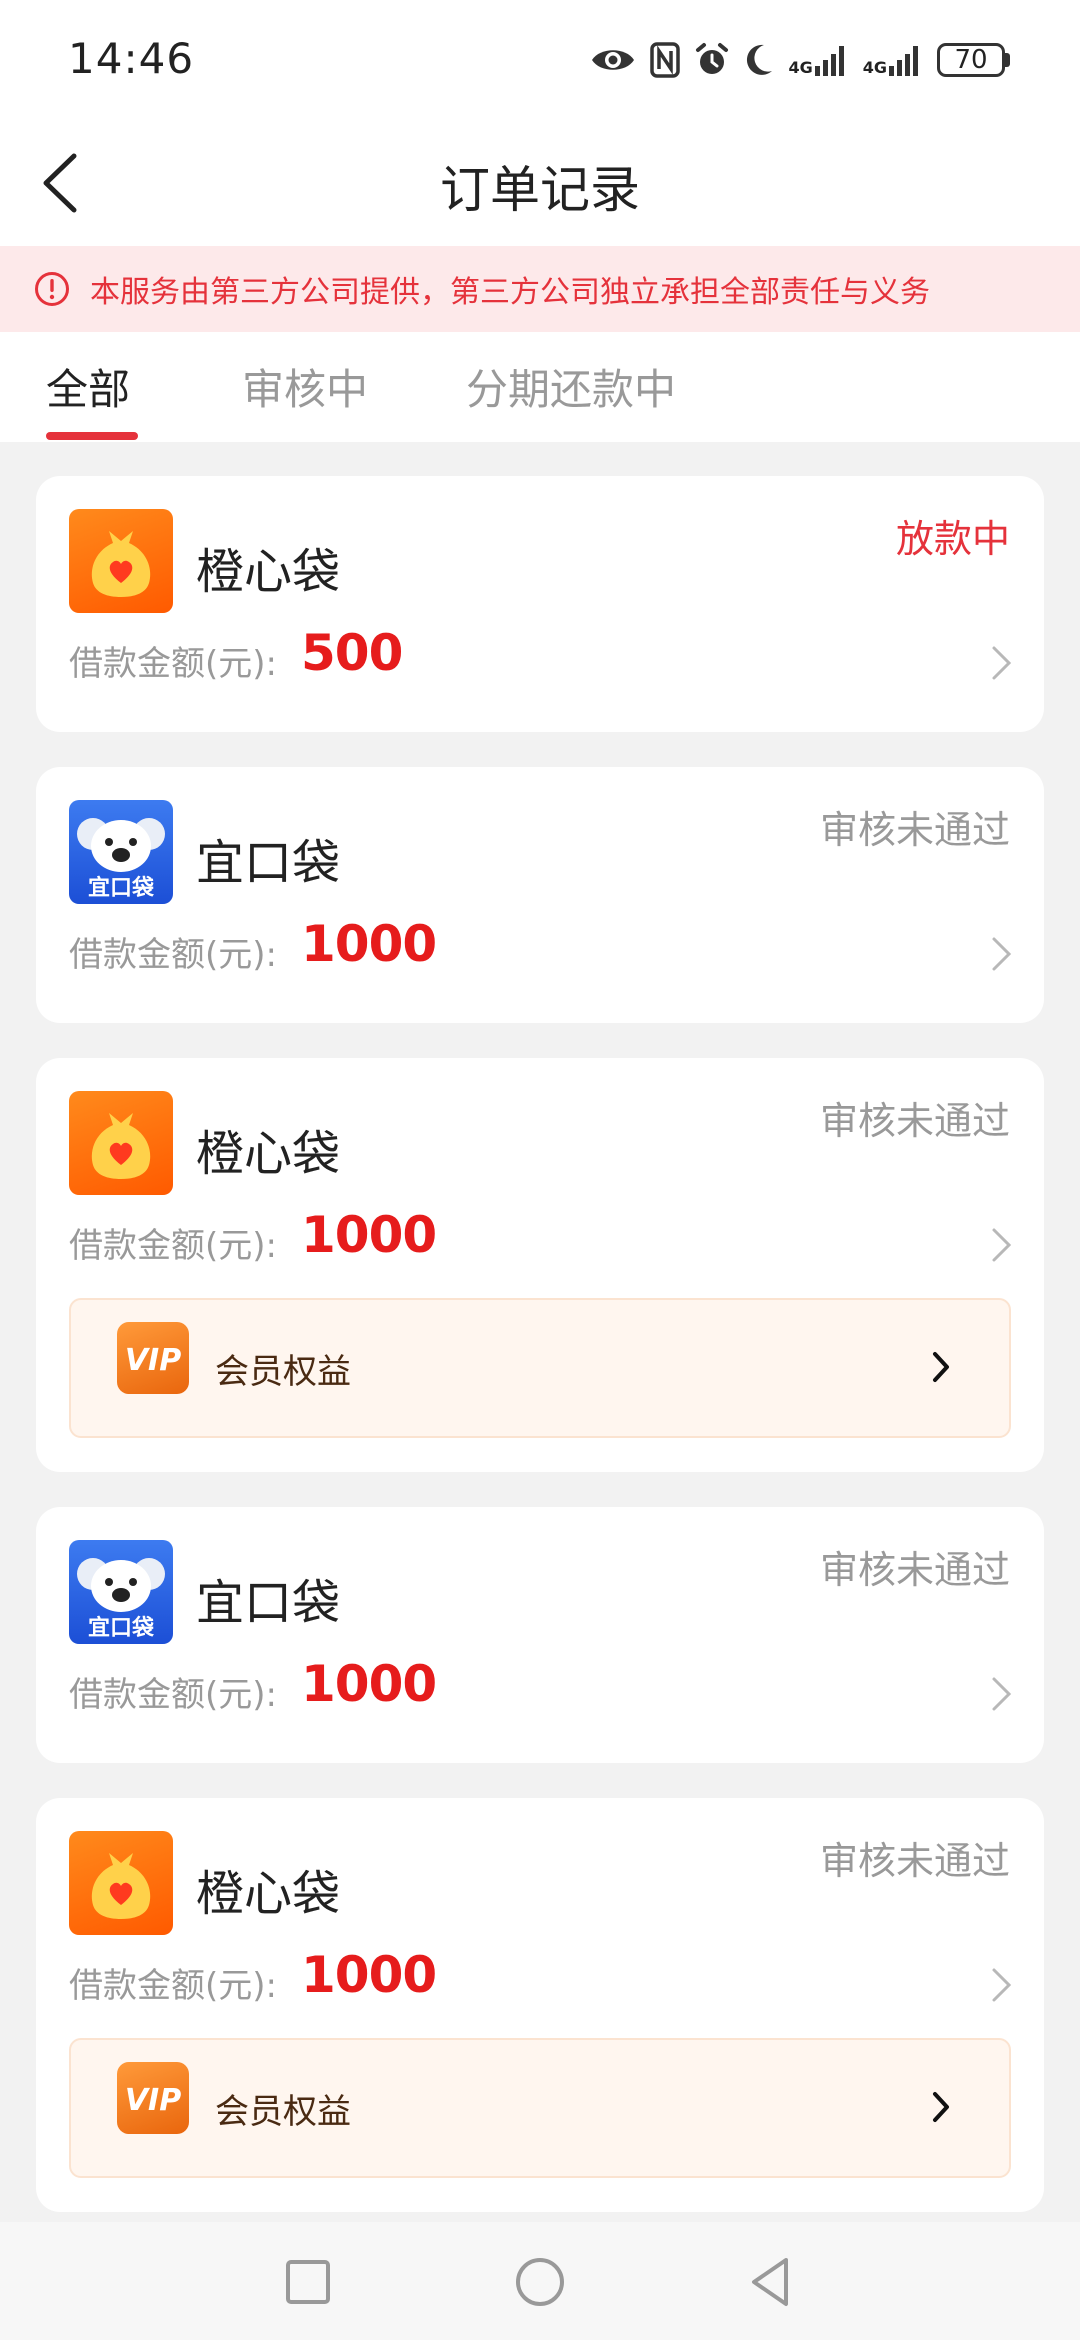  What do you see at coordinates (305, 386) in the screenshot?
I see `tab-reviewing: 审核中` at bounding box center [305, 386].